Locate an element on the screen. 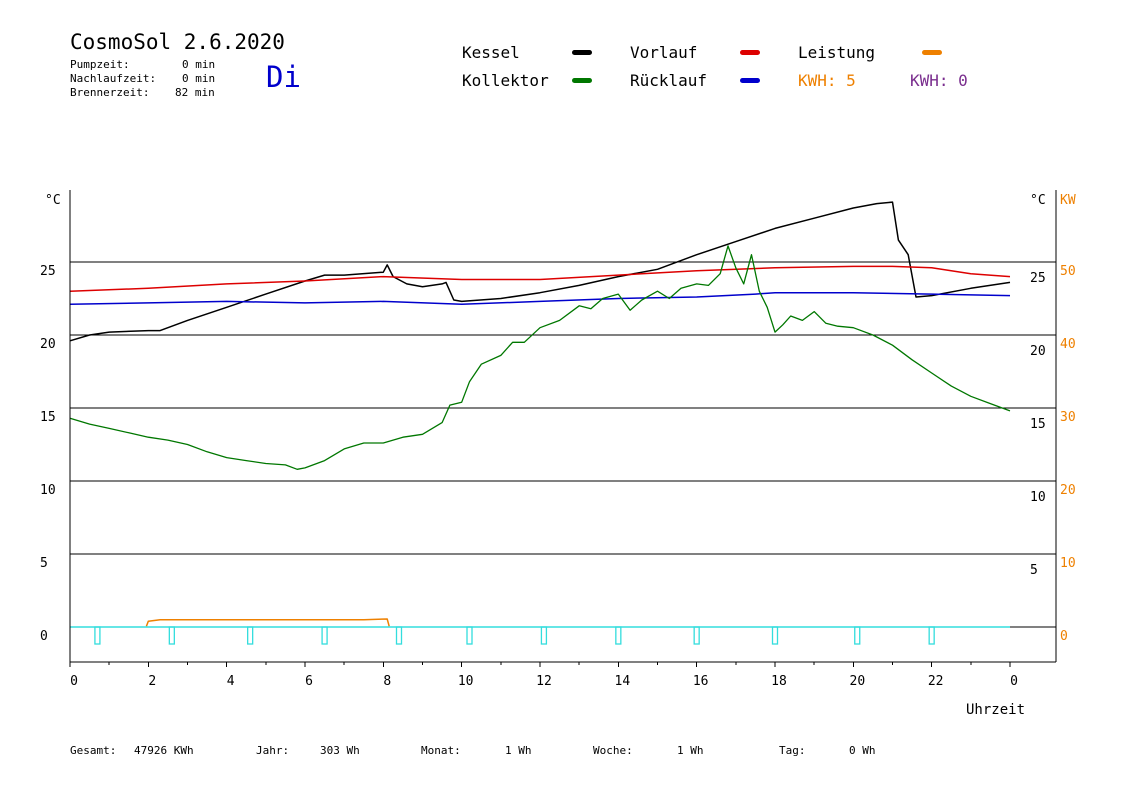 Image resolution: width=1148 pixels, height=812 pixels. footer-tag-value: 0 Wh is located at coordinates (862, 750).